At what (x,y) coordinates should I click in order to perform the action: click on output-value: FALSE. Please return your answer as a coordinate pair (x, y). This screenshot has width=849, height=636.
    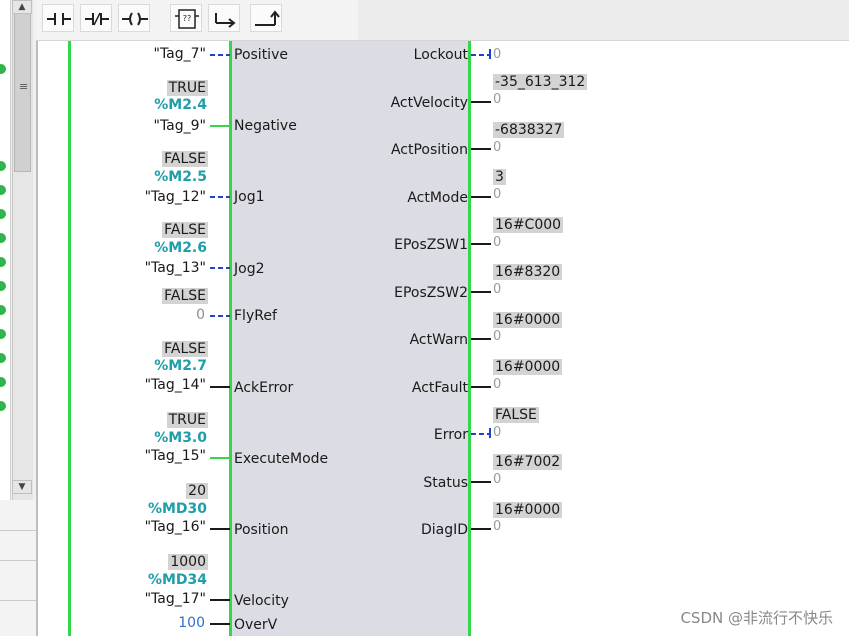
    Looking at the image, I should click on (516, 415).